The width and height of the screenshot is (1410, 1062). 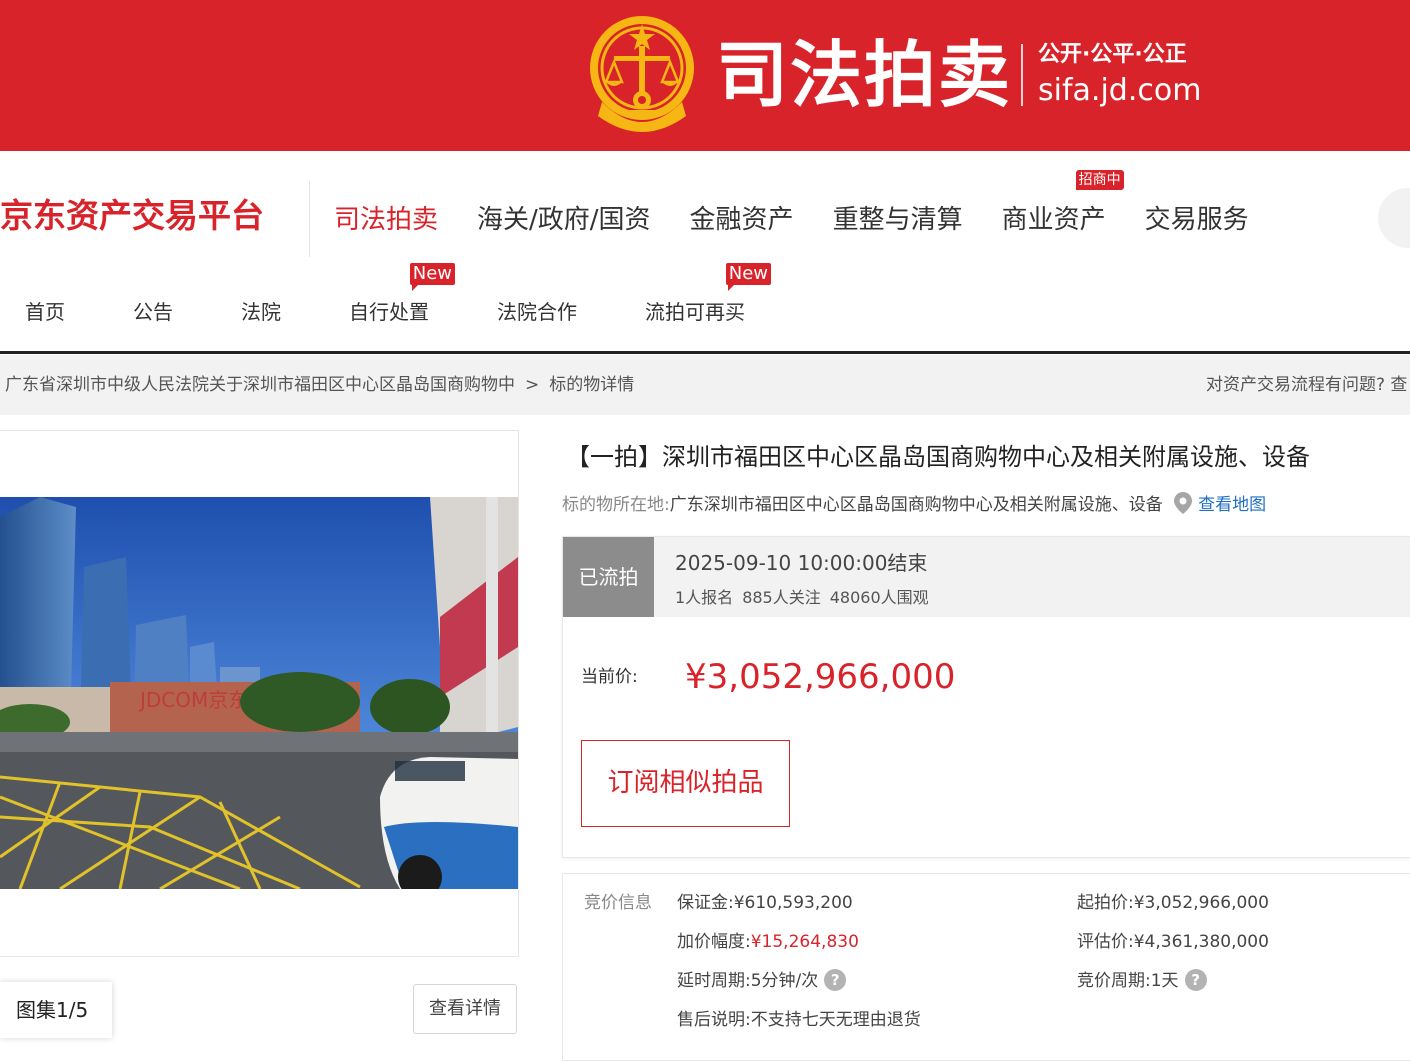 I want to click on registered-count: 1人报名, so click(x=704, y=597).